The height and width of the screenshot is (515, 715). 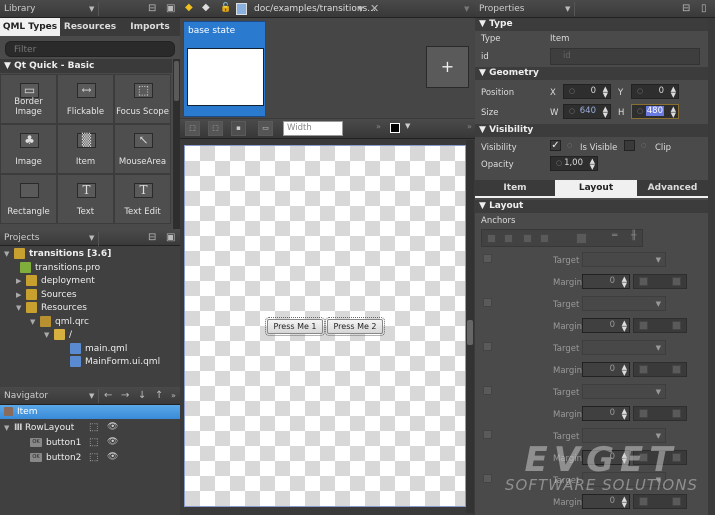 What do you see at coordinates (28, 99) in the screenshot?
I see `library-item-border-image: ▭ Border Image` at bounding box center [28, 99].